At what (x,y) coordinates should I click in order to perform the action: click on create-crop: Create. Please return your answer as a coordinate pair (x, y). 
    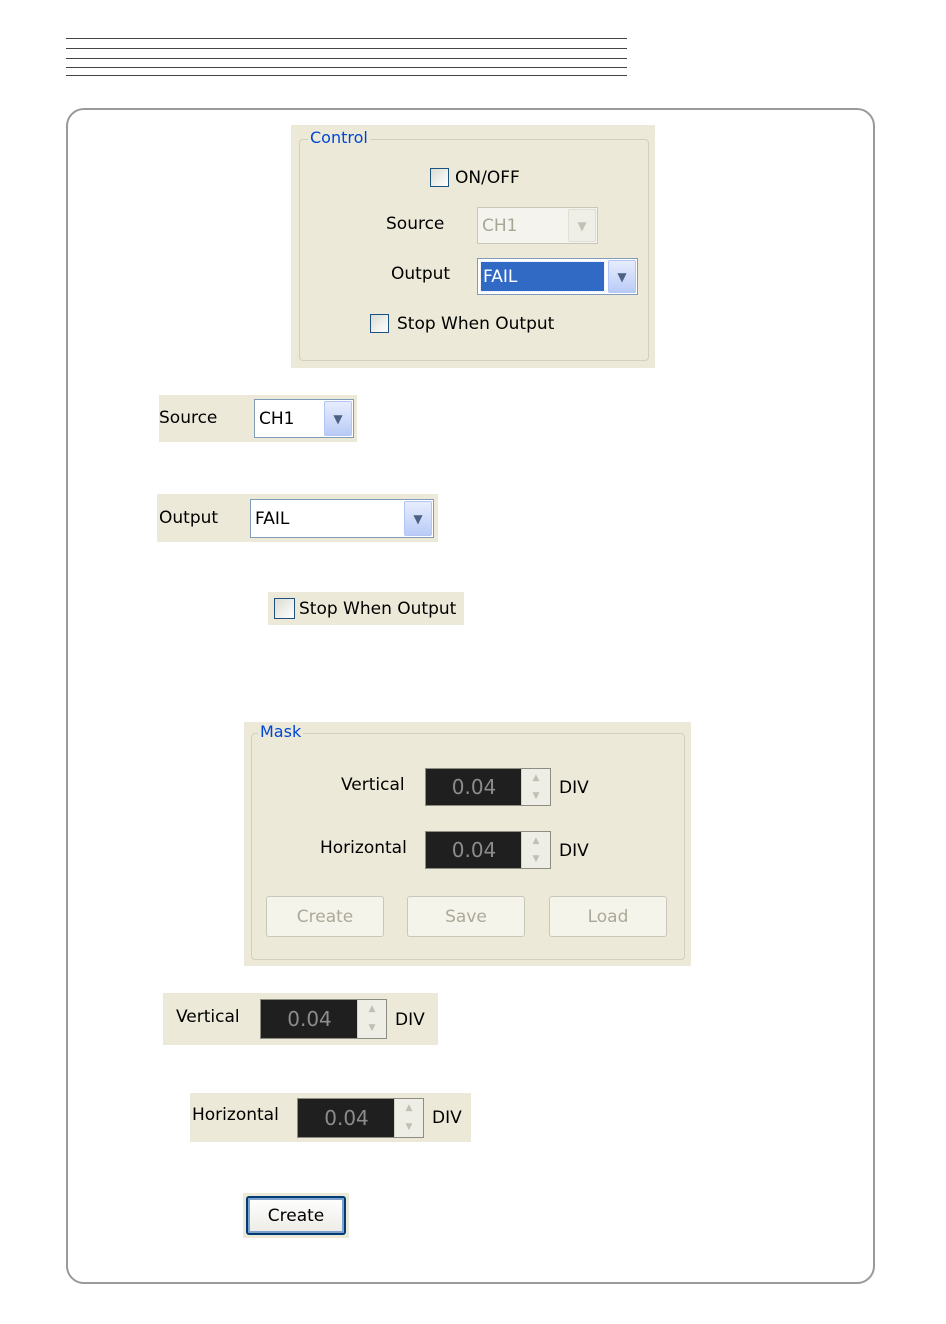
    Looking at the image, I should click on (296, 1215).